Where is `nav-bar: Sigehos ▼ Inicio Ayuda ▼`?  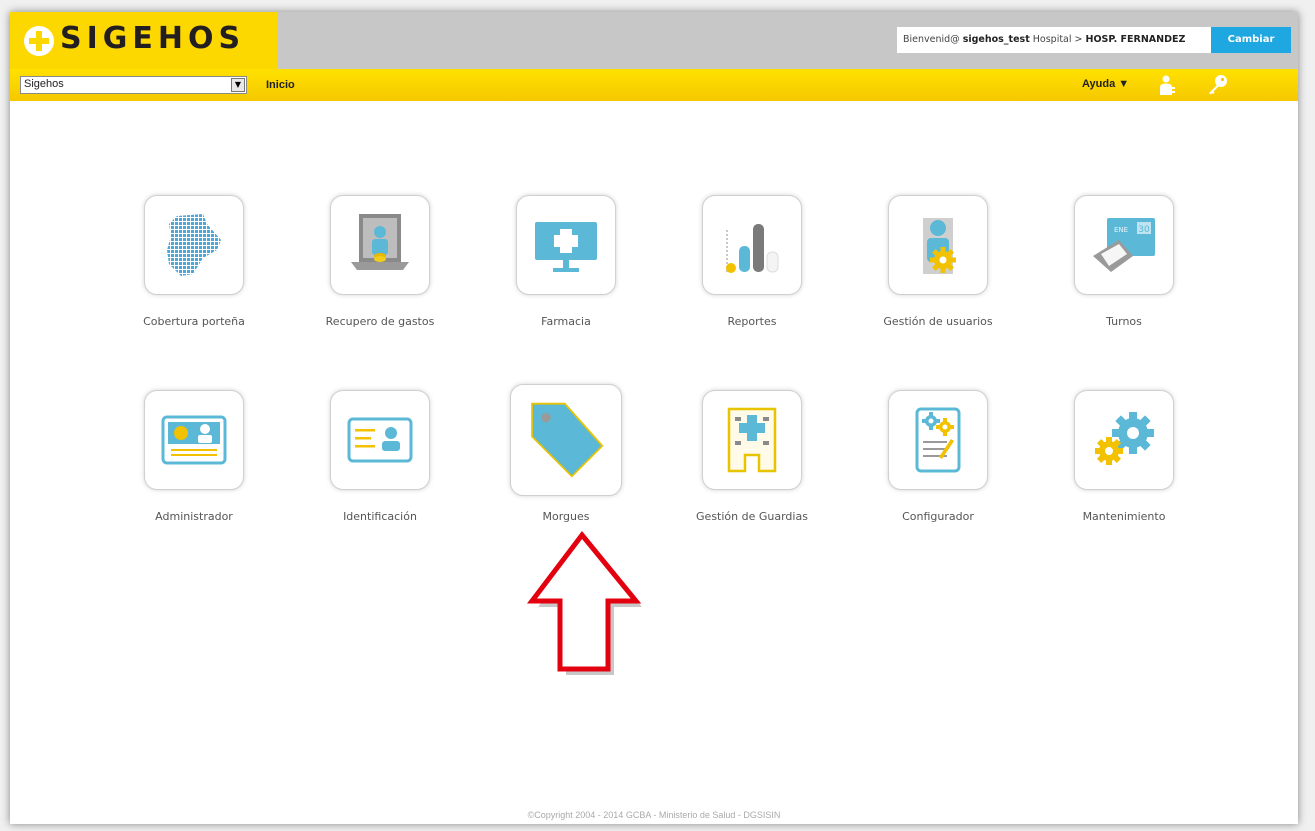
nav-bar: Sigehos ▼ Inicio Ayuda ▼ is located at coordinates (654, 85).